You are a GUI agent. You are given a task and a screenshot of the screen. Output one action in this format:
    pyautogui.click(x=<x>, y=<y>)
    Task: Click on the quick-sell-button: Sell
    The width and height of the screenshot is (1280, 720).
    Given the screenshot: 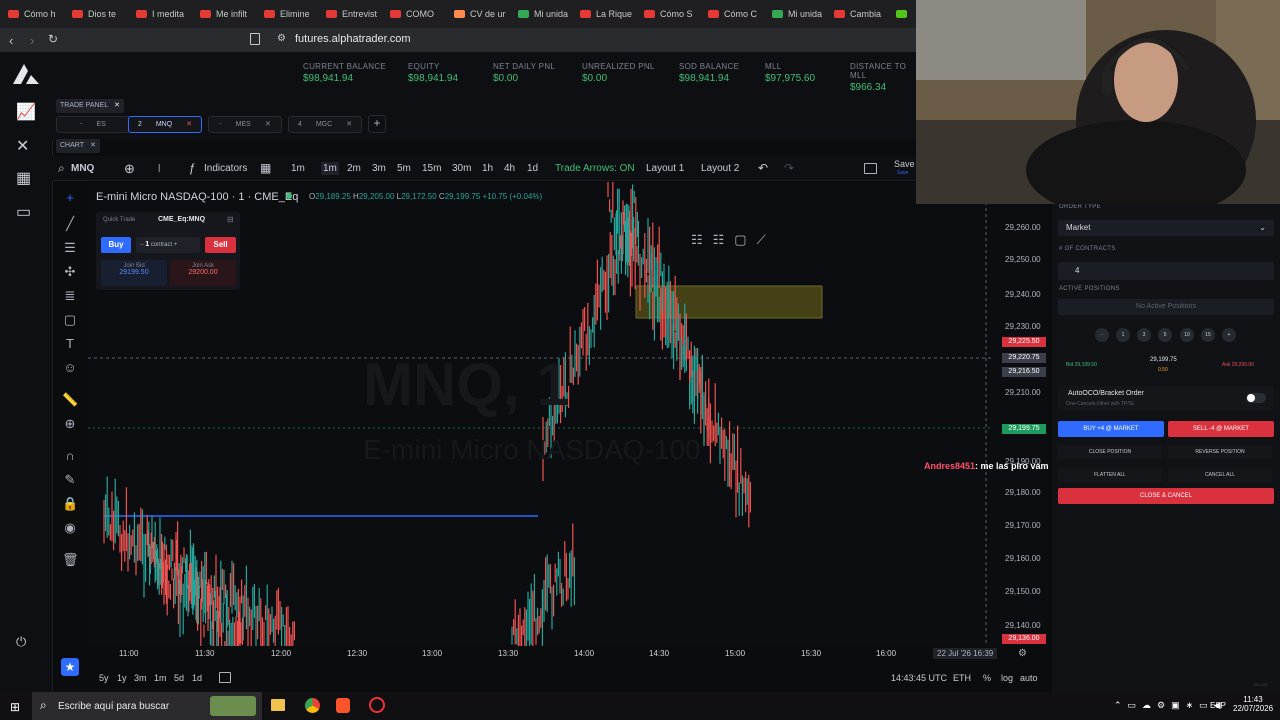 What is the action you would take?
    pyautogui.click(x=220, y=245)
    